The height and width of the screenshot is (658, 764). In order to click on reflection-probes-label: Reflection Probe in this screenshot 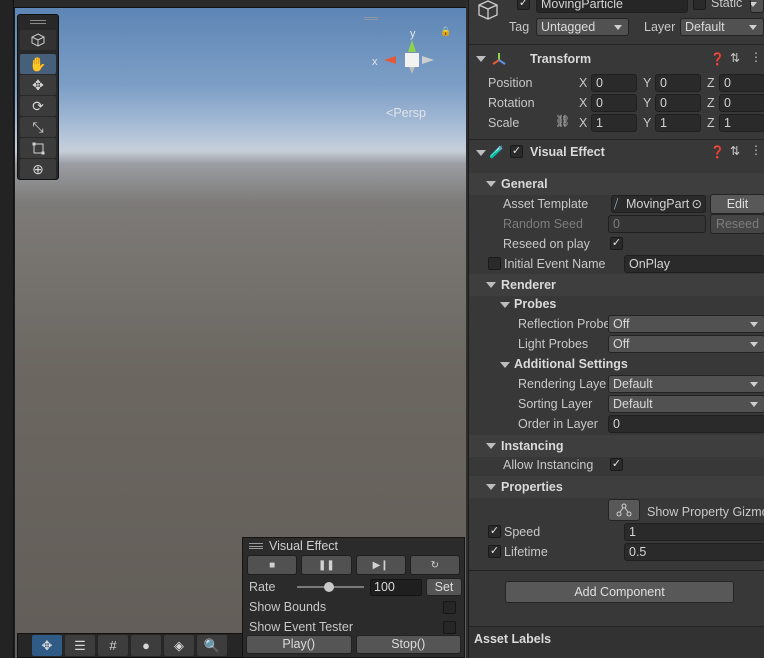, I will do `click(563, 324)`.